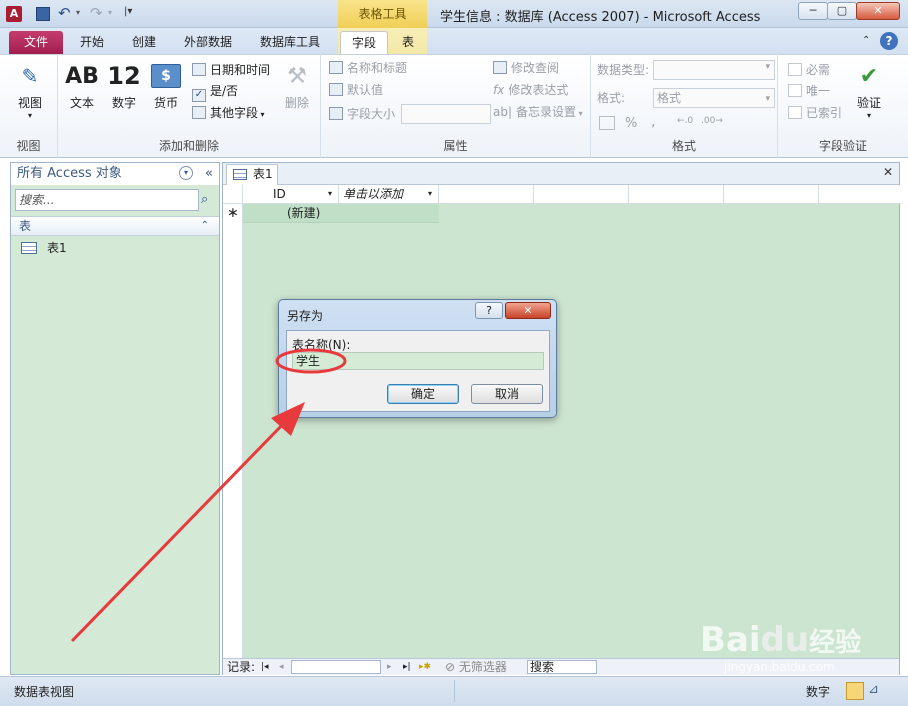 This screenshot has height=706, width=908. What do you see at coordinates (362, 114) in the screenshot?
I see `field-size-label-wrap: 字段大小` at bounding box center [362, 114].